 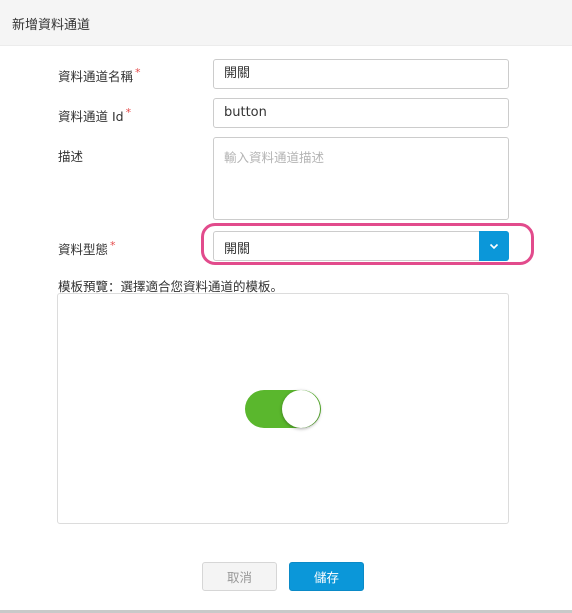 I want to click on chevron-down-icon, so click(x=494, y=246).